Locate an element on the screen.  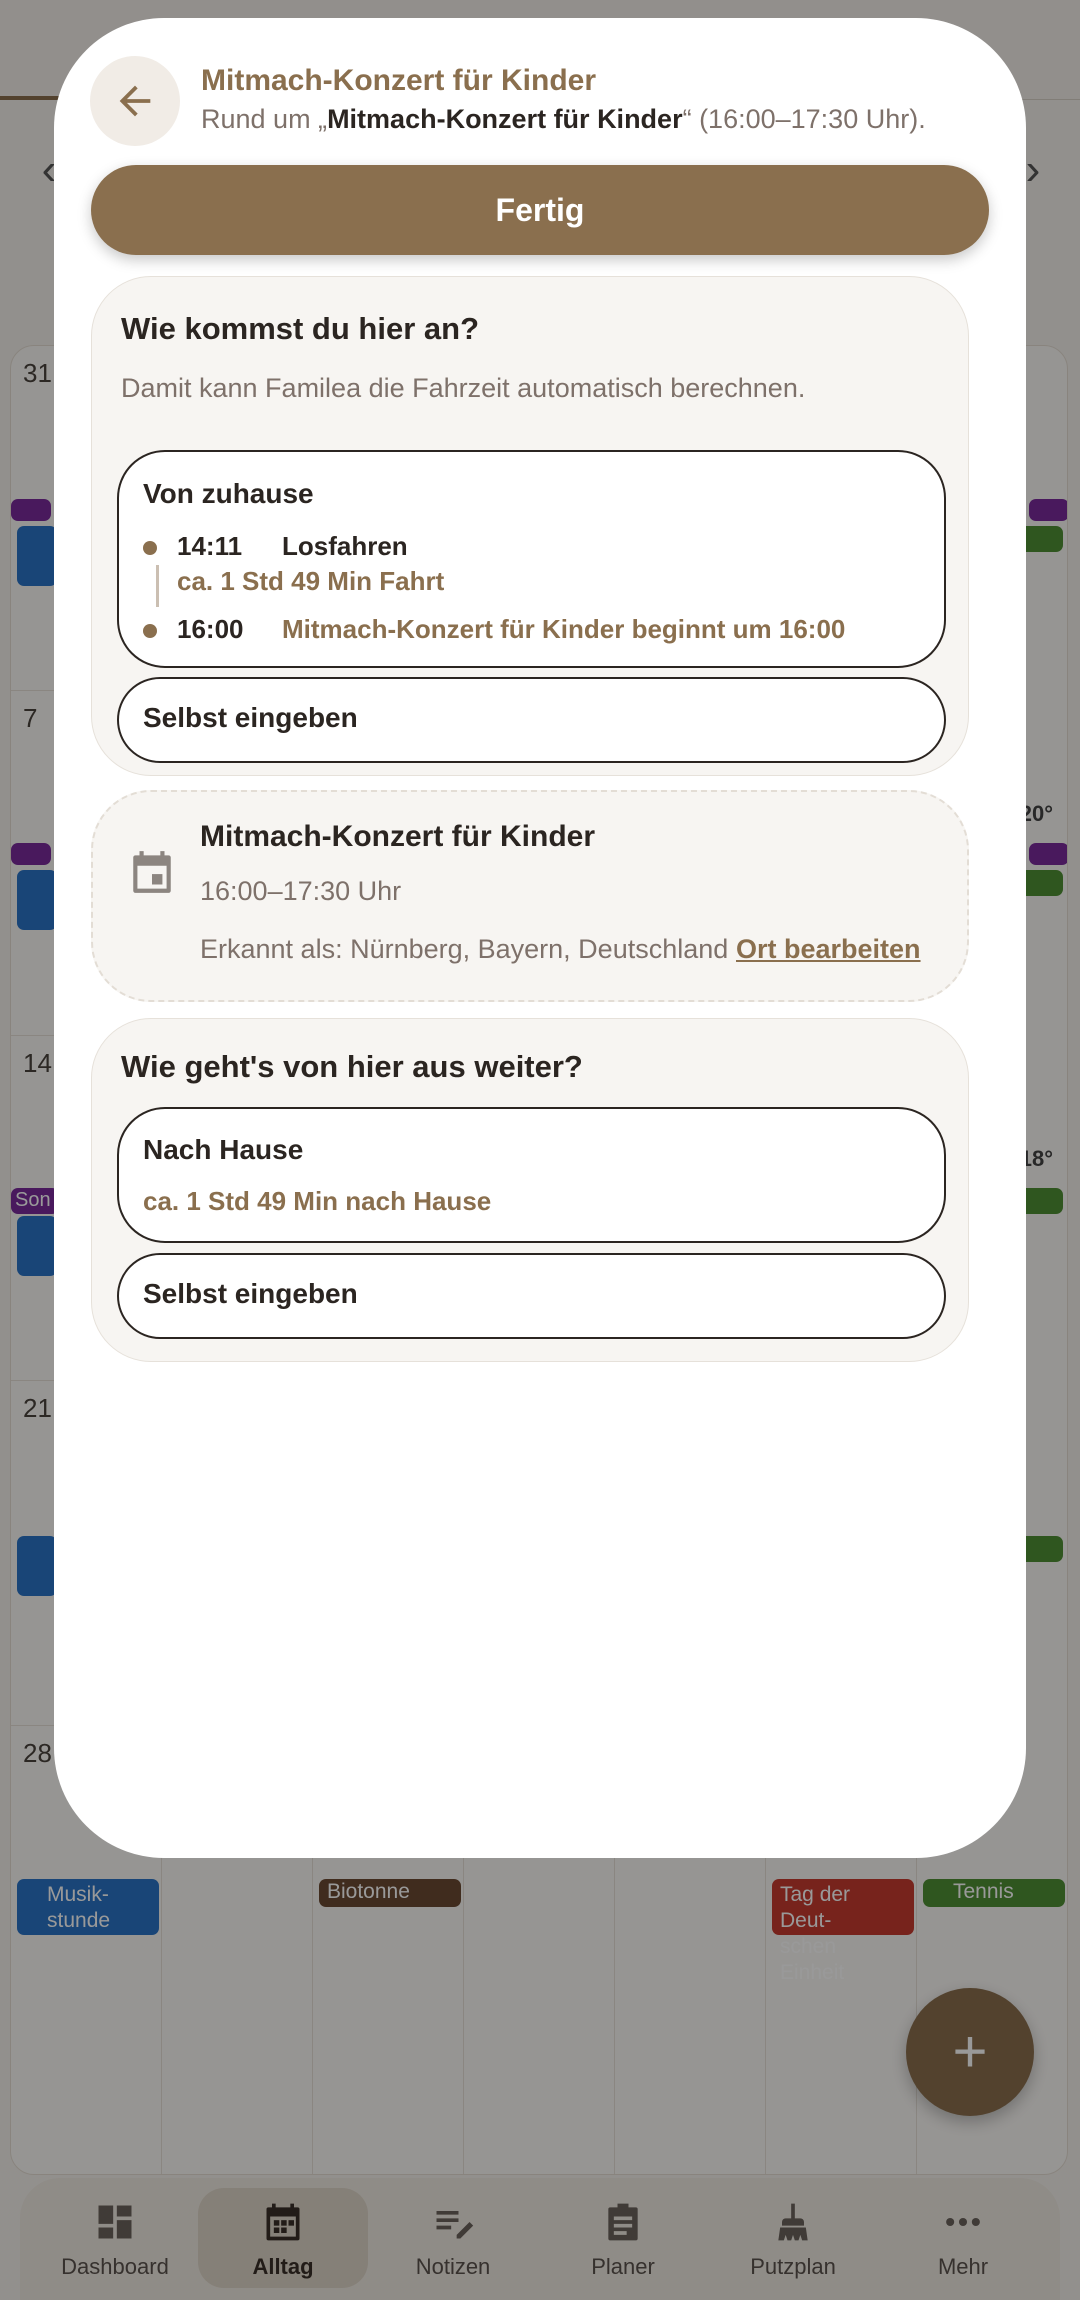
back-button is located at coordinates (135, 101).